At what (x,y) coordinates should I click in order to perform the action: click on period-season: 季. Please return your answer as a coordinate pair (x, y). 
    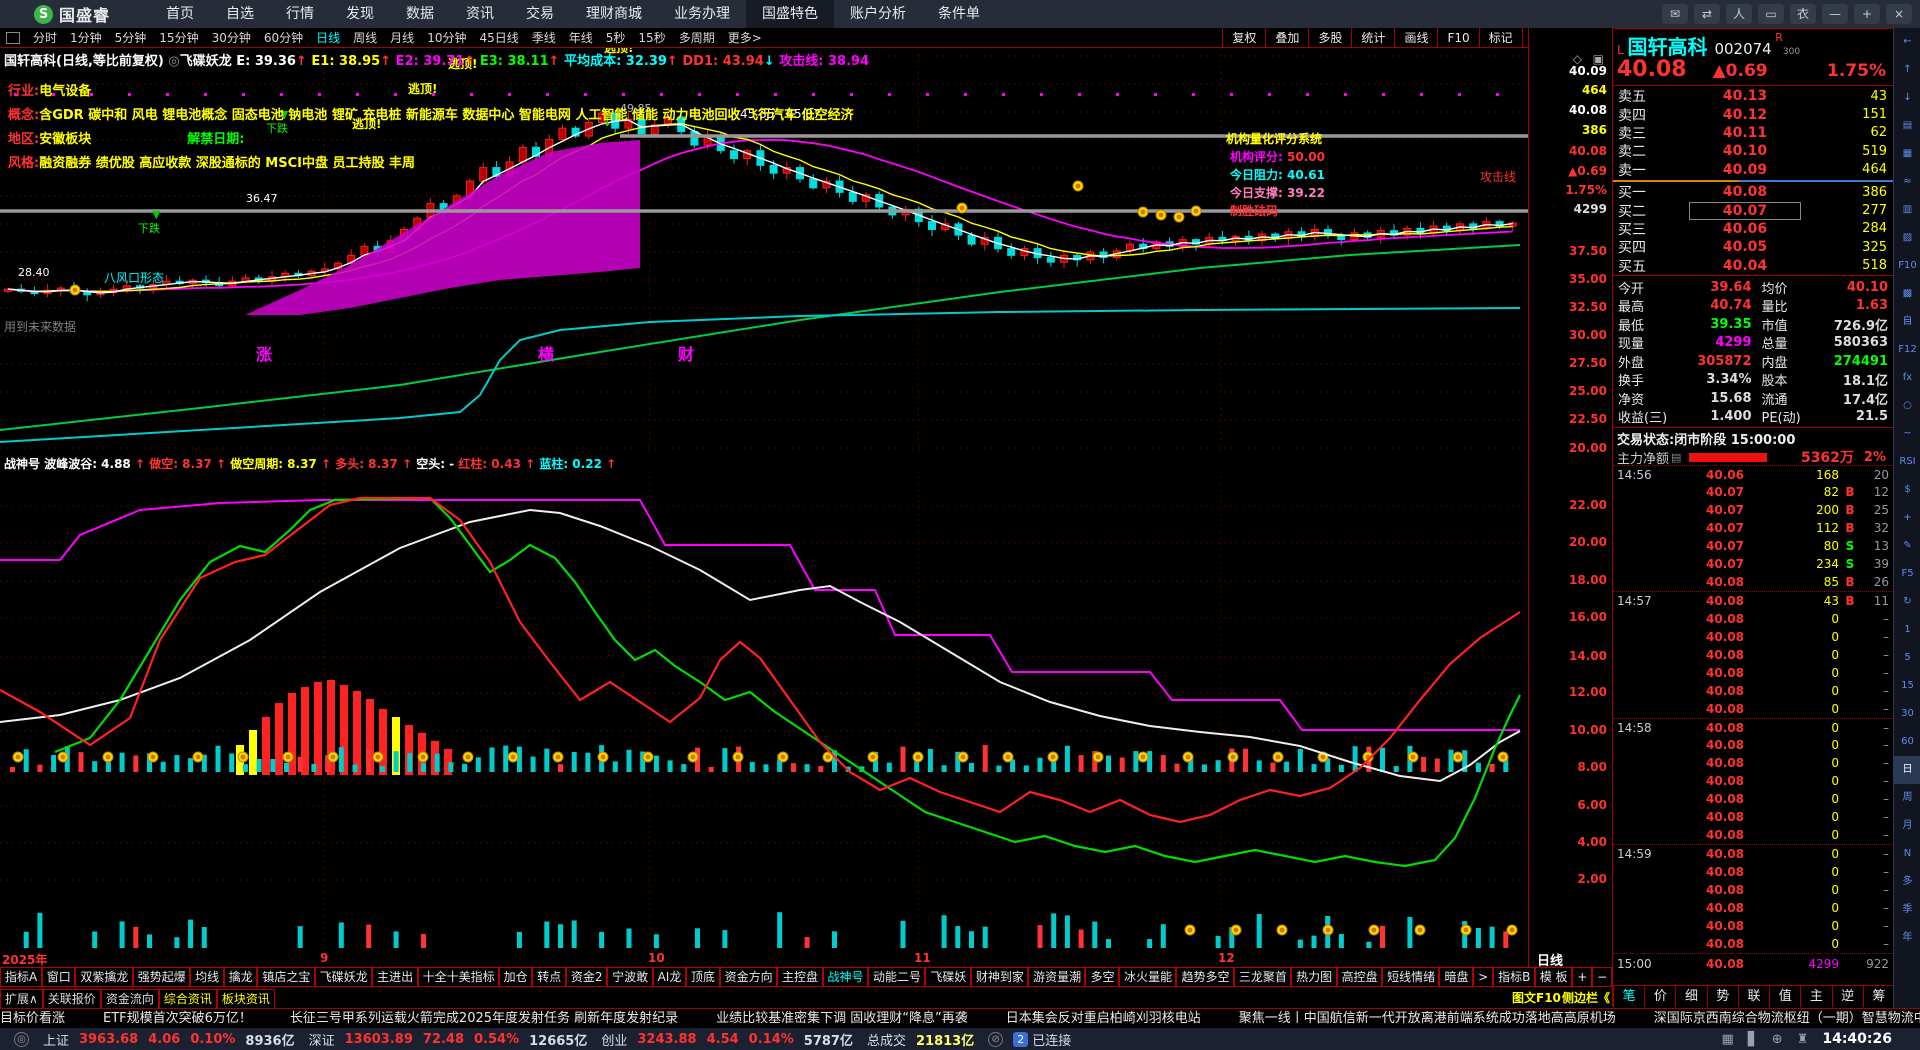
    Looking at the image, I should click on (1907, 910).